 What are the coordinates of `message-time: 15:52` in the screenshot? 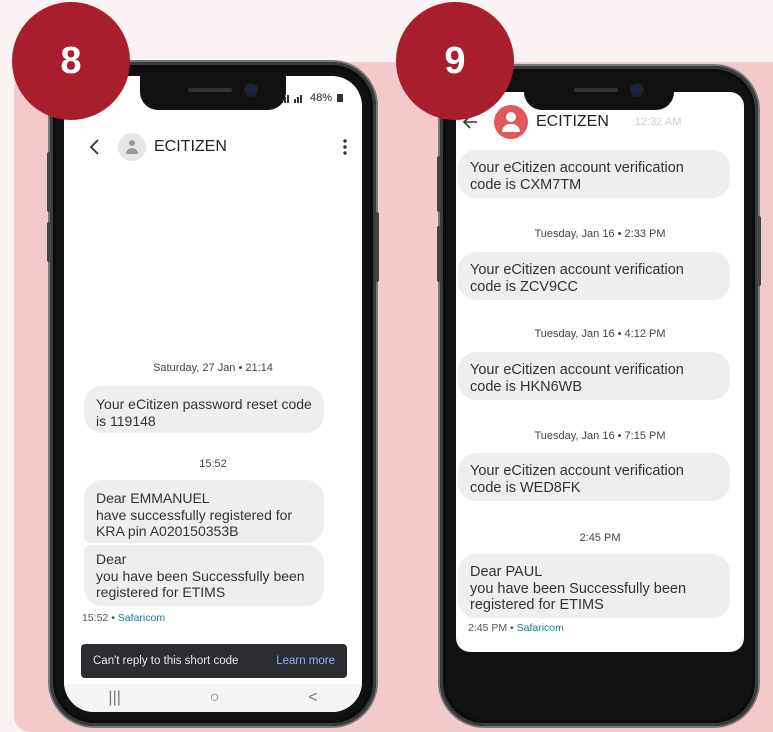 It's located at (95, 618).